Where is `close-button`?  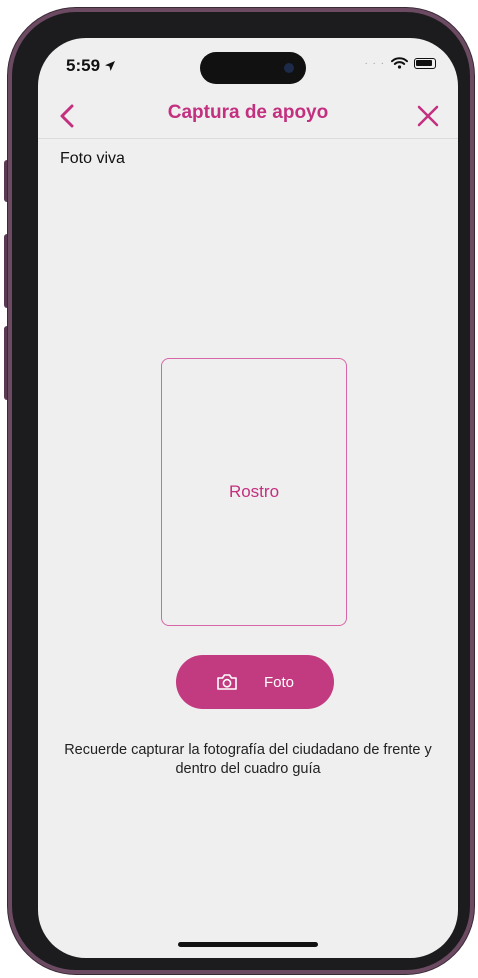 close-button is located at coordinates (428, 116).